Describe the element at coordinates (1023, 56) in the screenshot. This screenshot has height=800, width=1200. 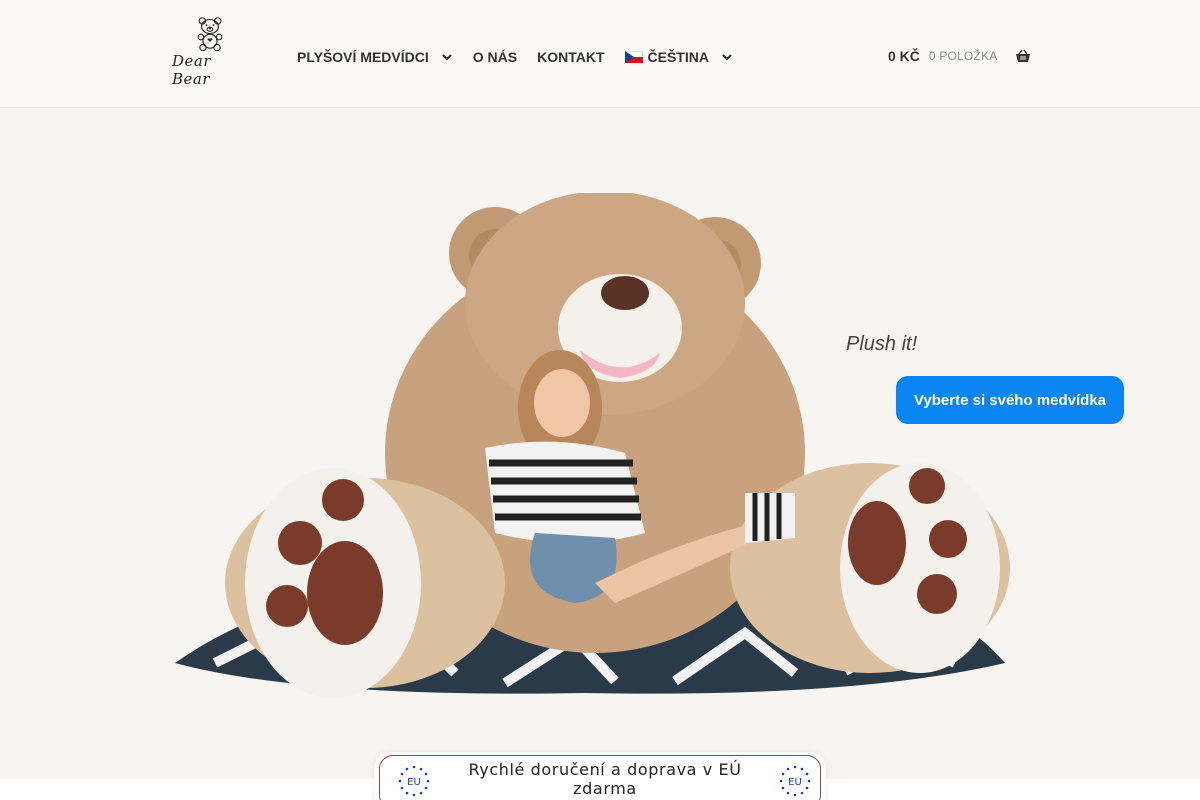
I see `basket-icon` at that location.